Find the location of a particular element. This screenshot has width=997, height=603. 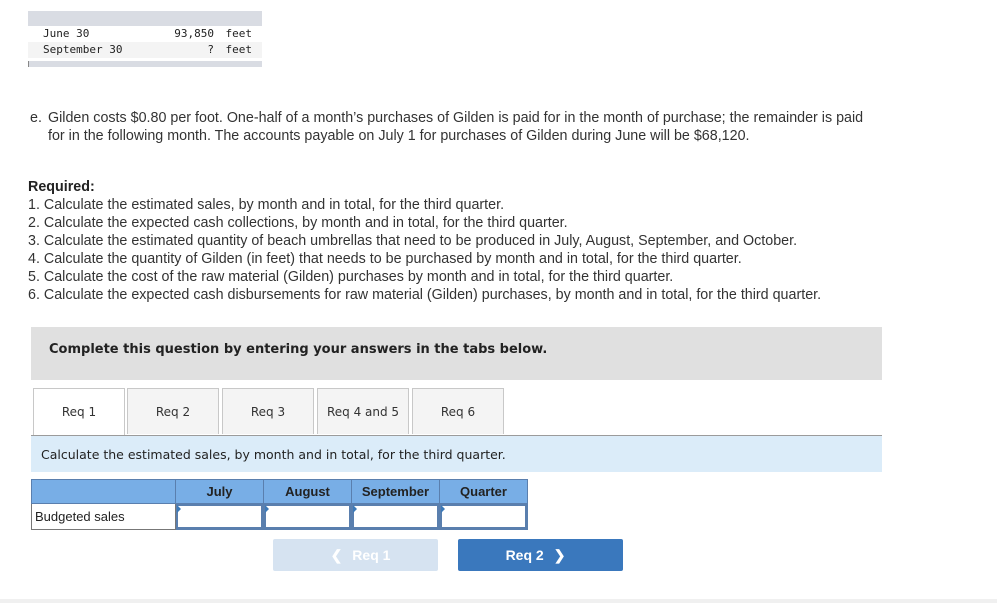

tab-req-1: Req 1 is located at coordinates (79, 412).